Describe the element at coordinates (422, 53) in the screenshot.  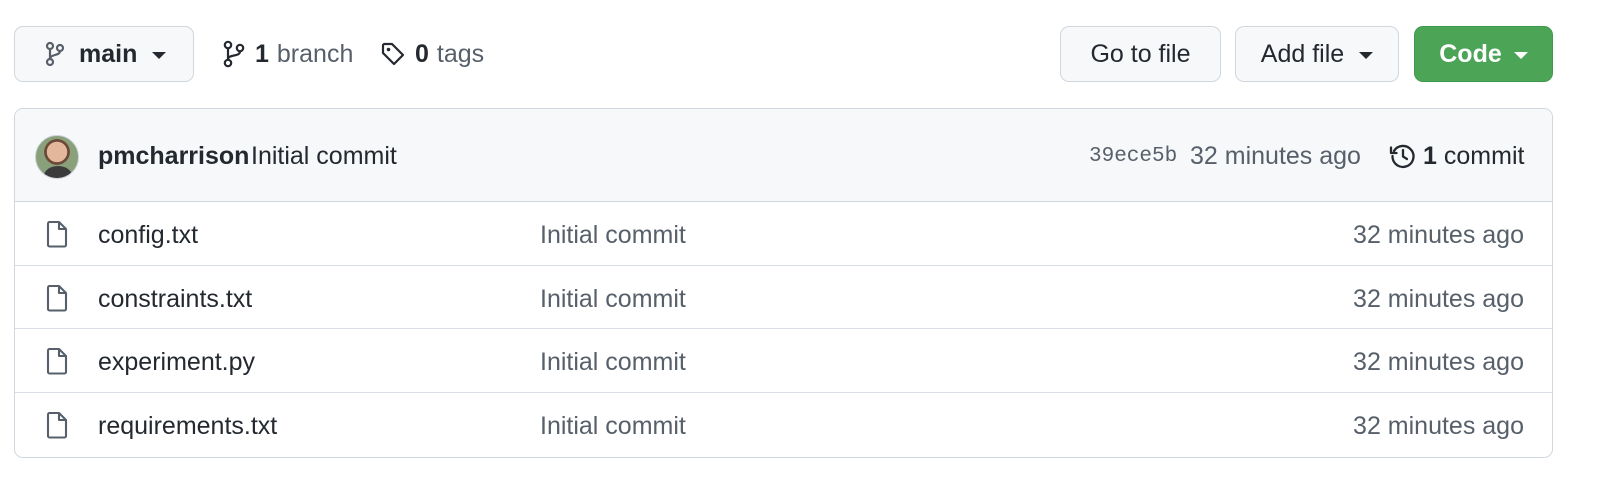
I see `tag-count: 0` at that location.